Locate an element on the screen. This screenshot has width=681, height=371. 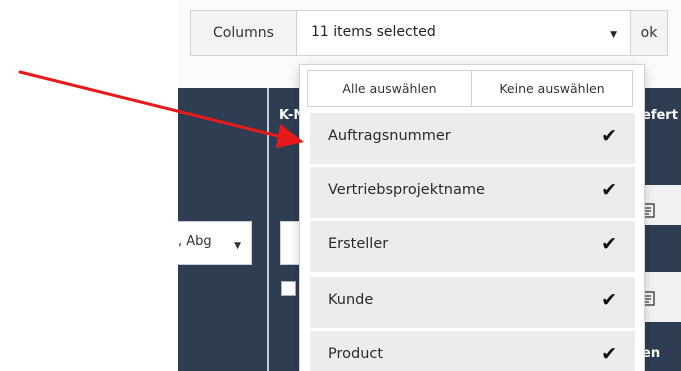
columns-select: 11 items selected ▼ is located at coordinates (464, 33).